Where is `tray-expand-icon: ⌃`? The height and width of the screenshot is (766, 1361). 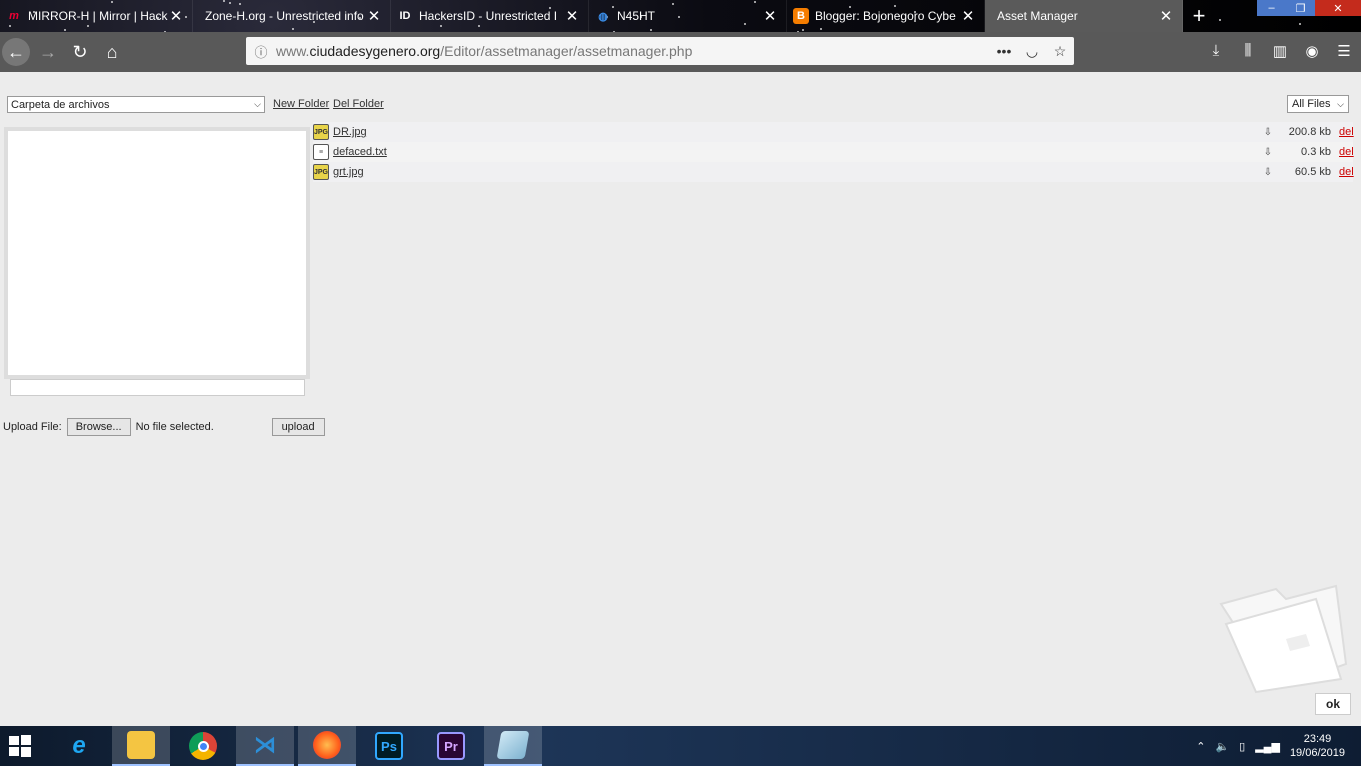 tray-expand-icon: ⌃ is located at coordinates (1200, 746).